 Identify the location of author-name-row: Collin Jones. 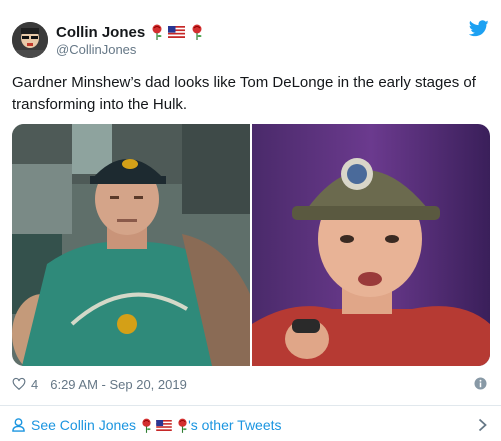
(129, 32).